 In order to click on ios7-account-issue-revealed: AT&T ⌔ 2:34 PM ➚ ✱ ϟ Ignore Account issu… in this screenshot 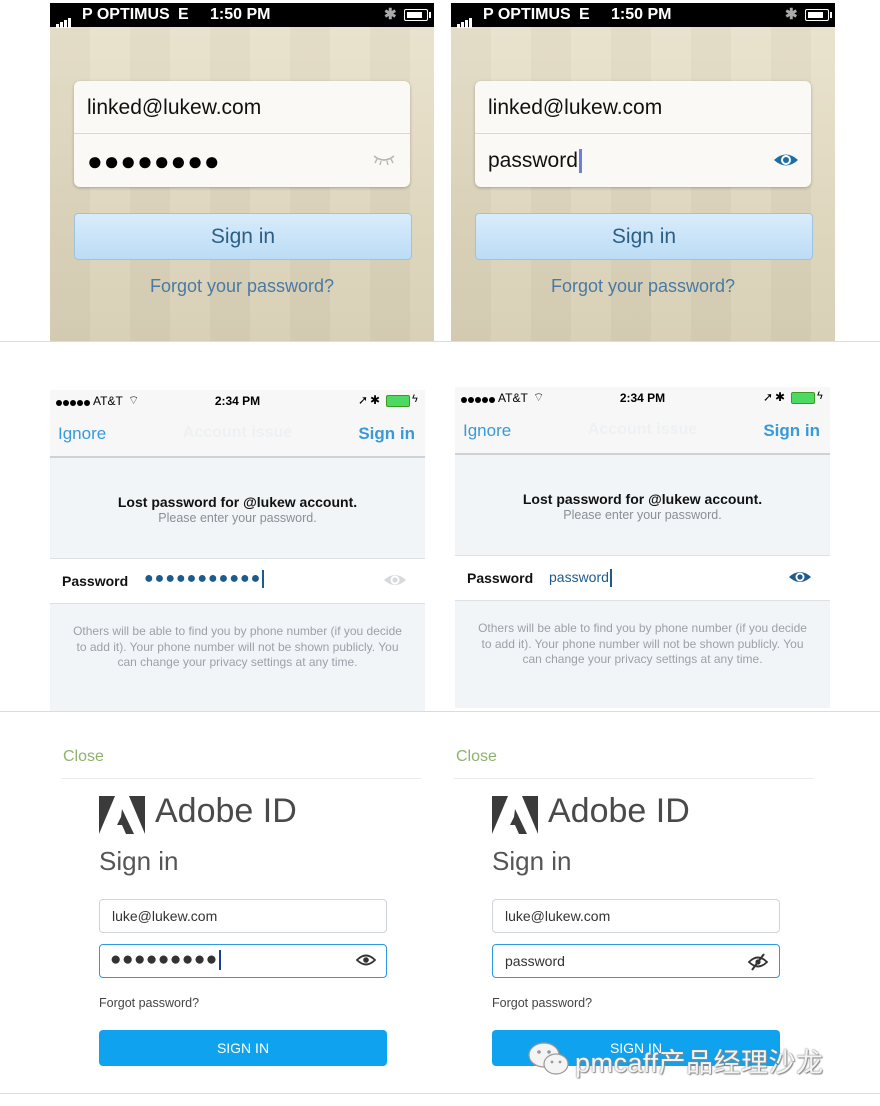, I will do `click(642, 547)`.